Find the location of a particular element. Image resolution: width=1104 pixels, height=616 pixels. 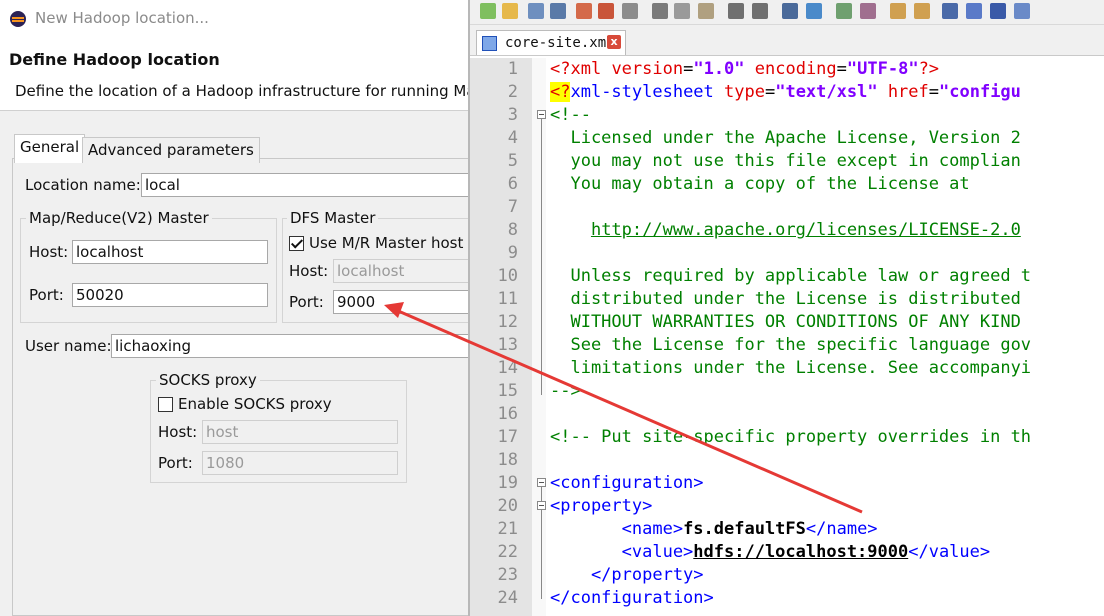

sync-h-icon is located at coordinates (922, 11).